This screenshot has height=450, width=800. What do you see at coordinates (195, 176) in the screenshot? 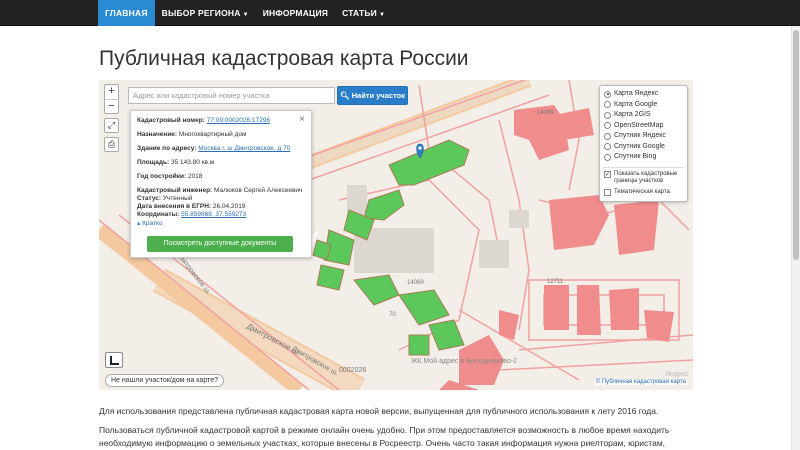
I see `year-value: 2018` at bounding box center [195, 176].